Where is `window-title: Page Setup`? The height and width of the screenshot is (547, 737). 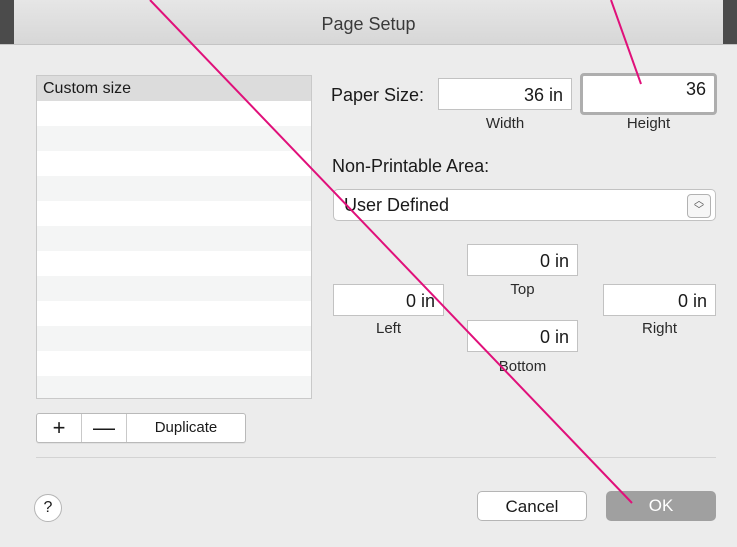 window-title: Page Setup is located at coordinates (368, 24).